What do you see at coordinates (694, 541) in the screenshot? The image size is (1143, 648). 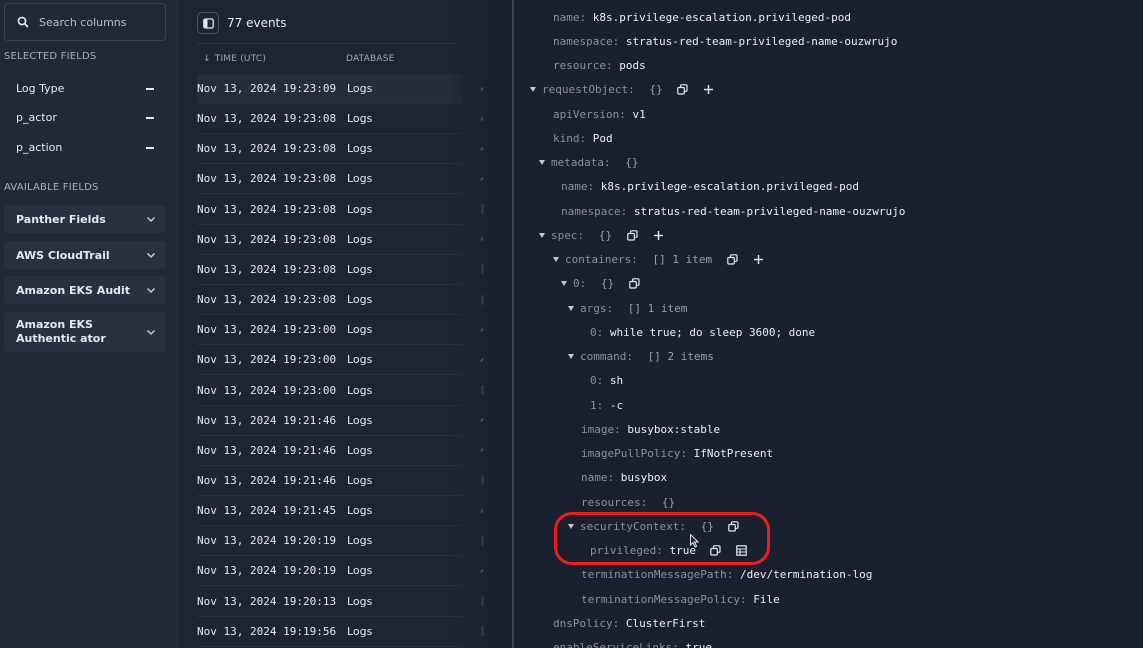 I see `mouse-cursor-icon` at bounding box center [694, 541].